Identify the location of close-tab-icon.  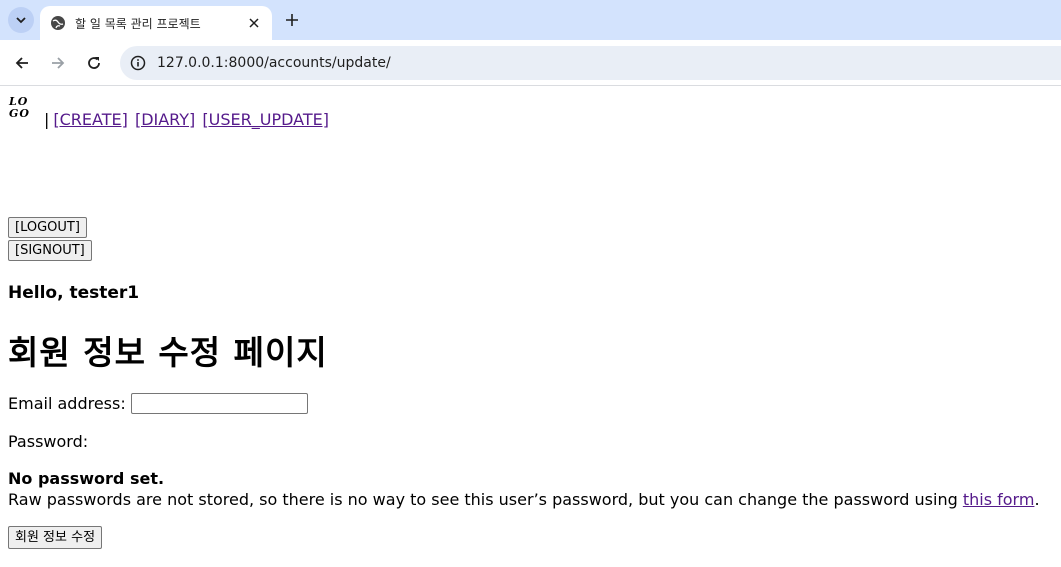
(254, 23).